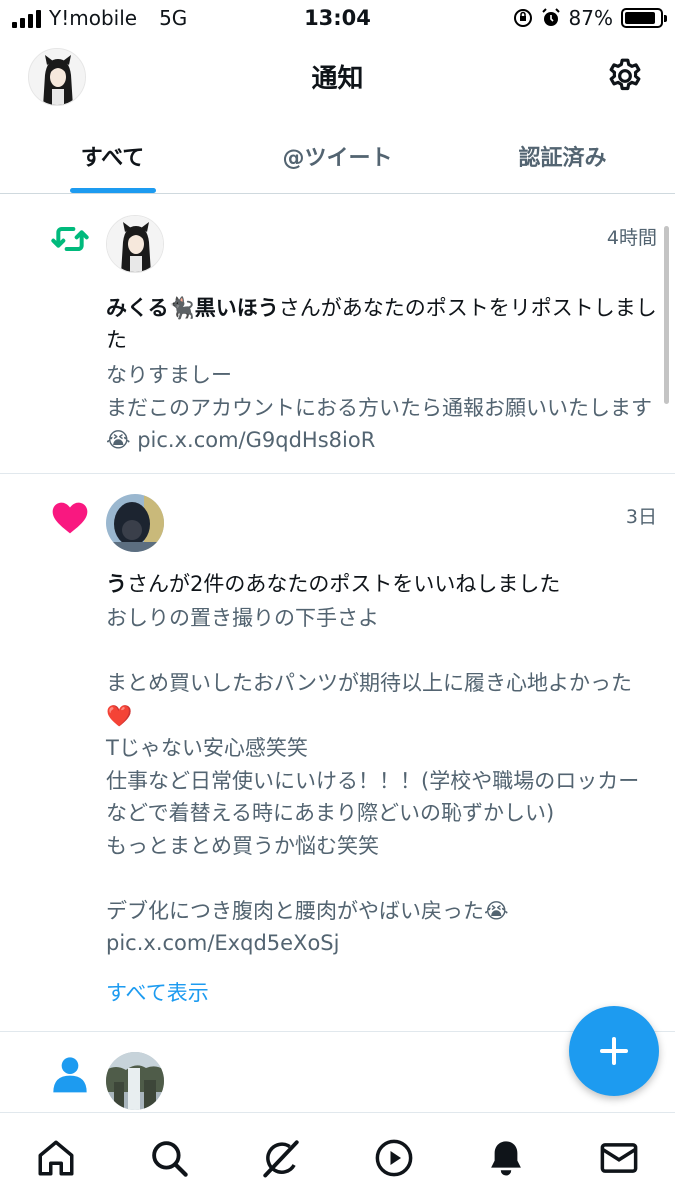 This screenshot has width=675, height=1200. What do you see at coordinates (337, 1156) in the screenshot?
I see `bottom-nav` at bounding box center [337, 1156].